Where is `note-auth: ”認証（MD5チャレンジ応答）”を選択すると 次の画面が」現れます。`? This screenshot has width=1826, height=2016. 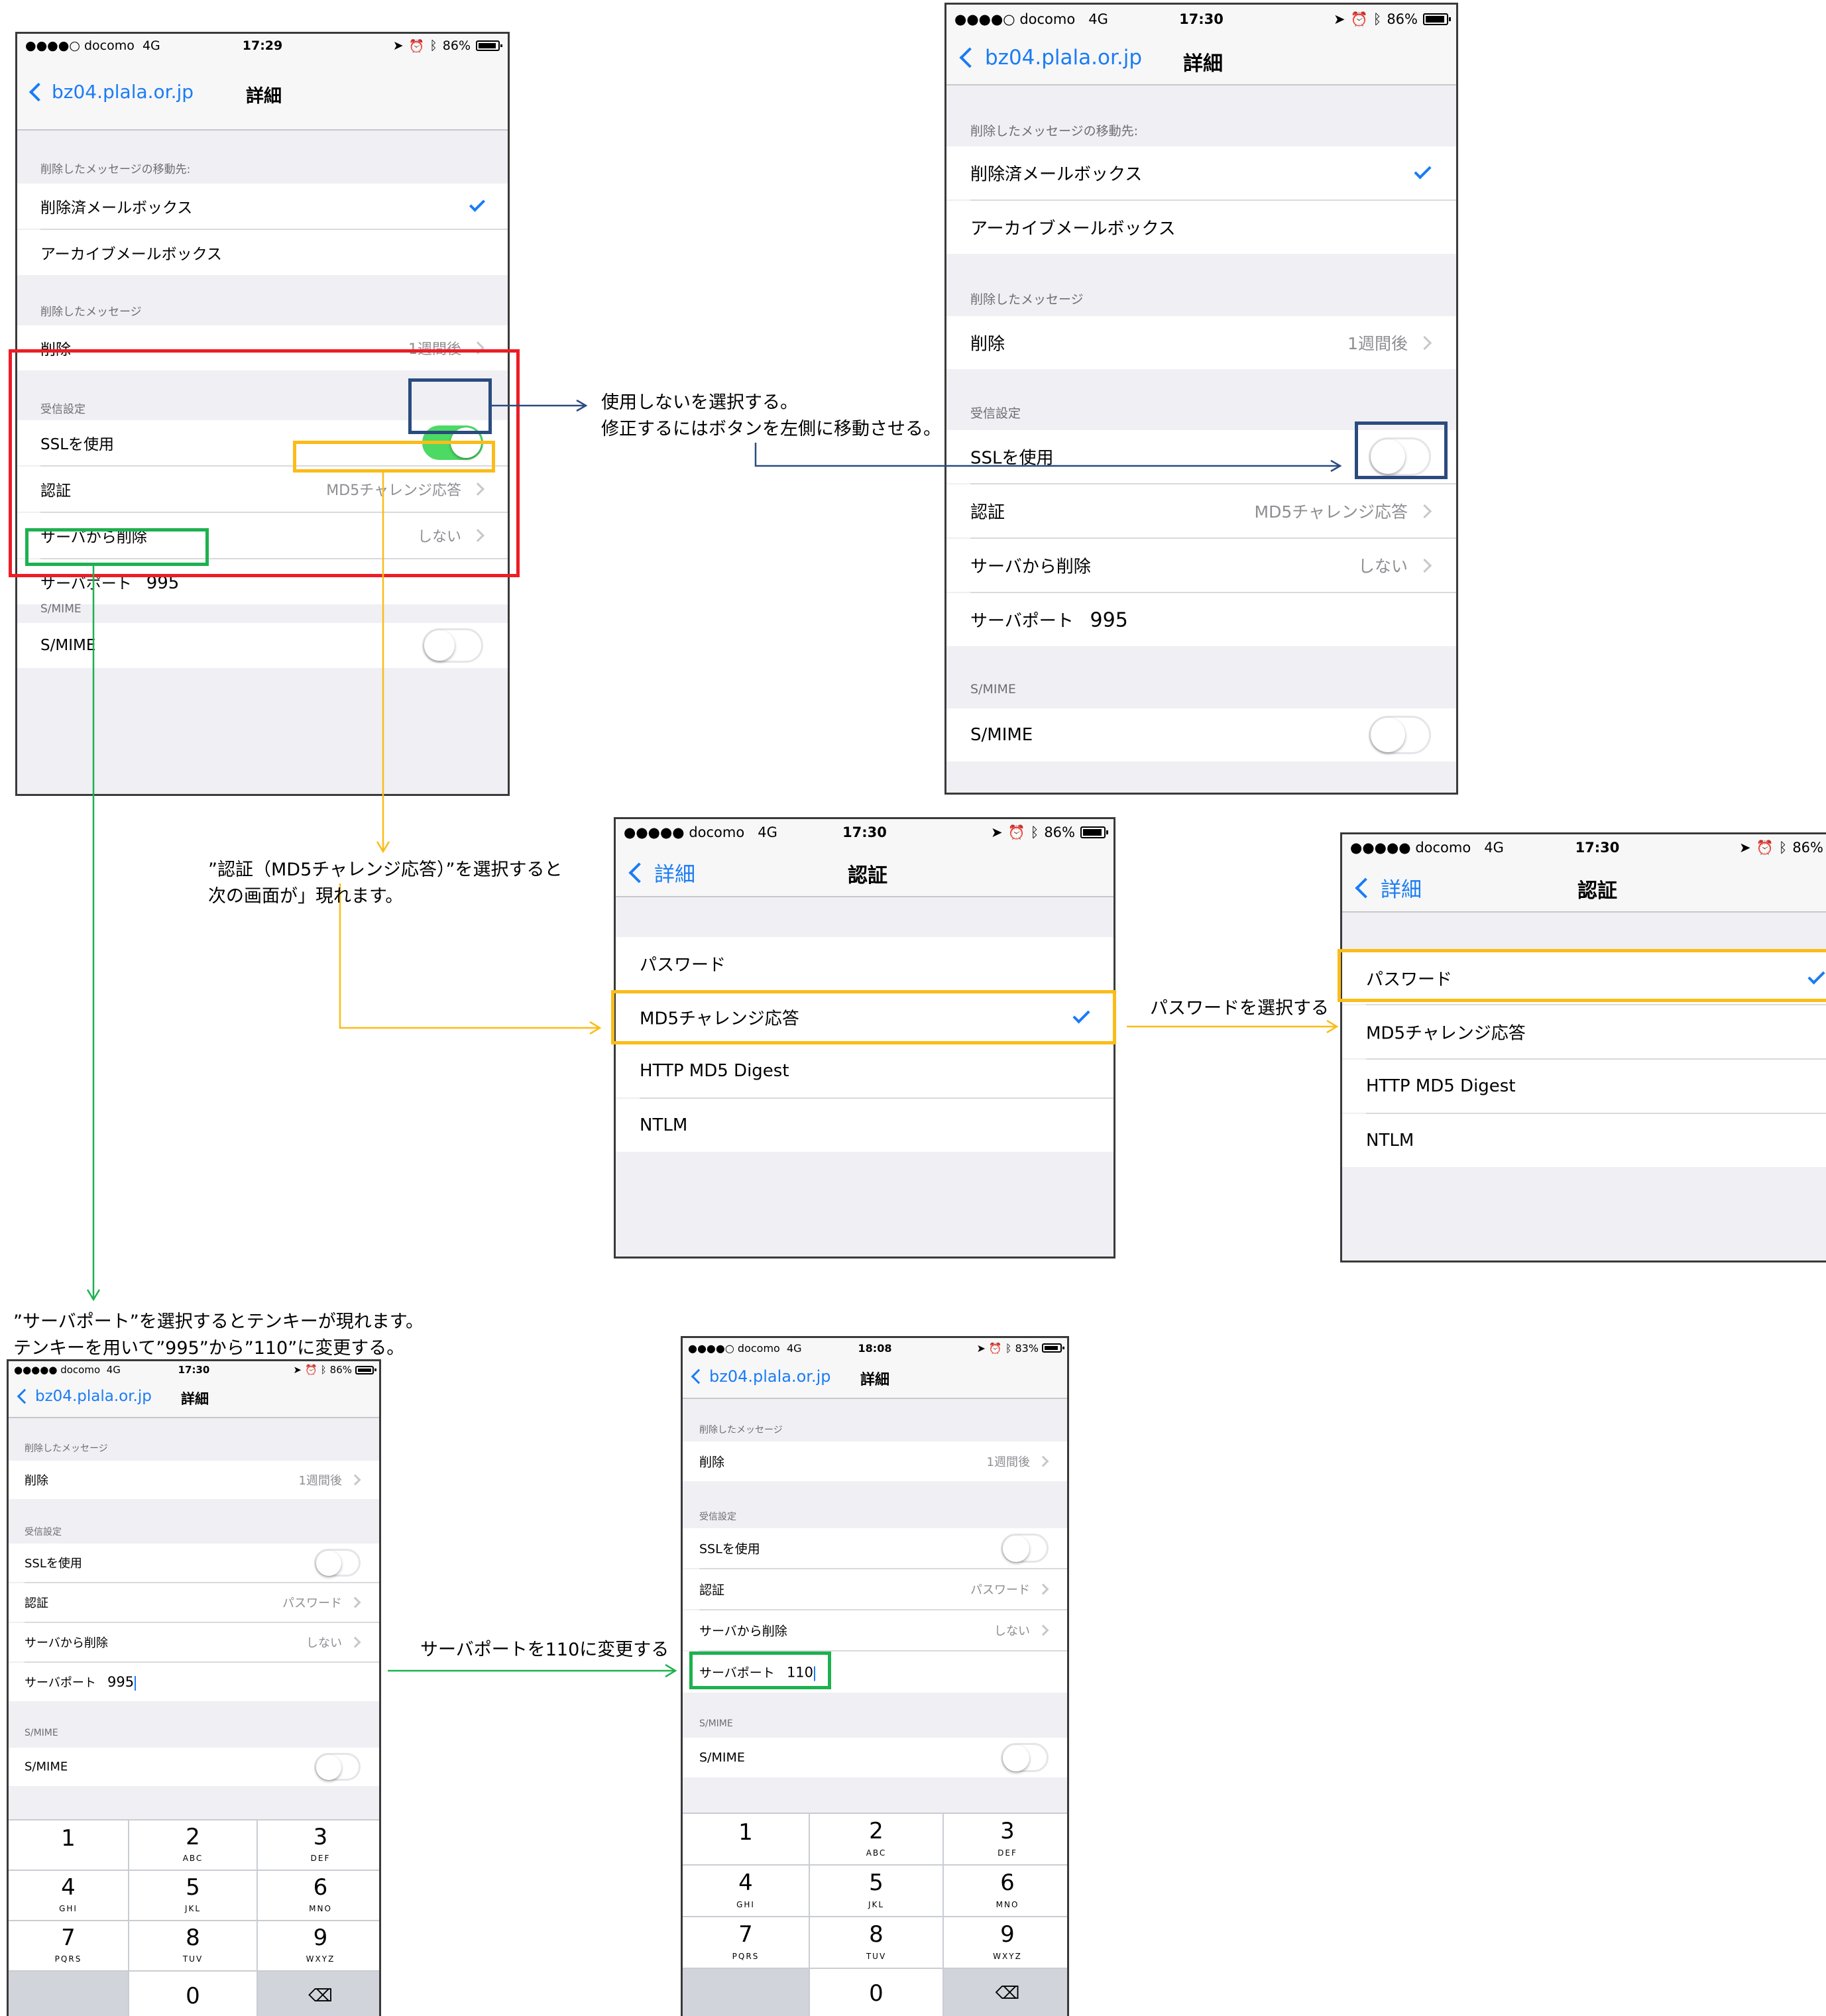
note-auth: ”認証（MD5チャレンジ応答）”を選択すると 次の画面が」現れます。 is located at coordinates (385, 884).